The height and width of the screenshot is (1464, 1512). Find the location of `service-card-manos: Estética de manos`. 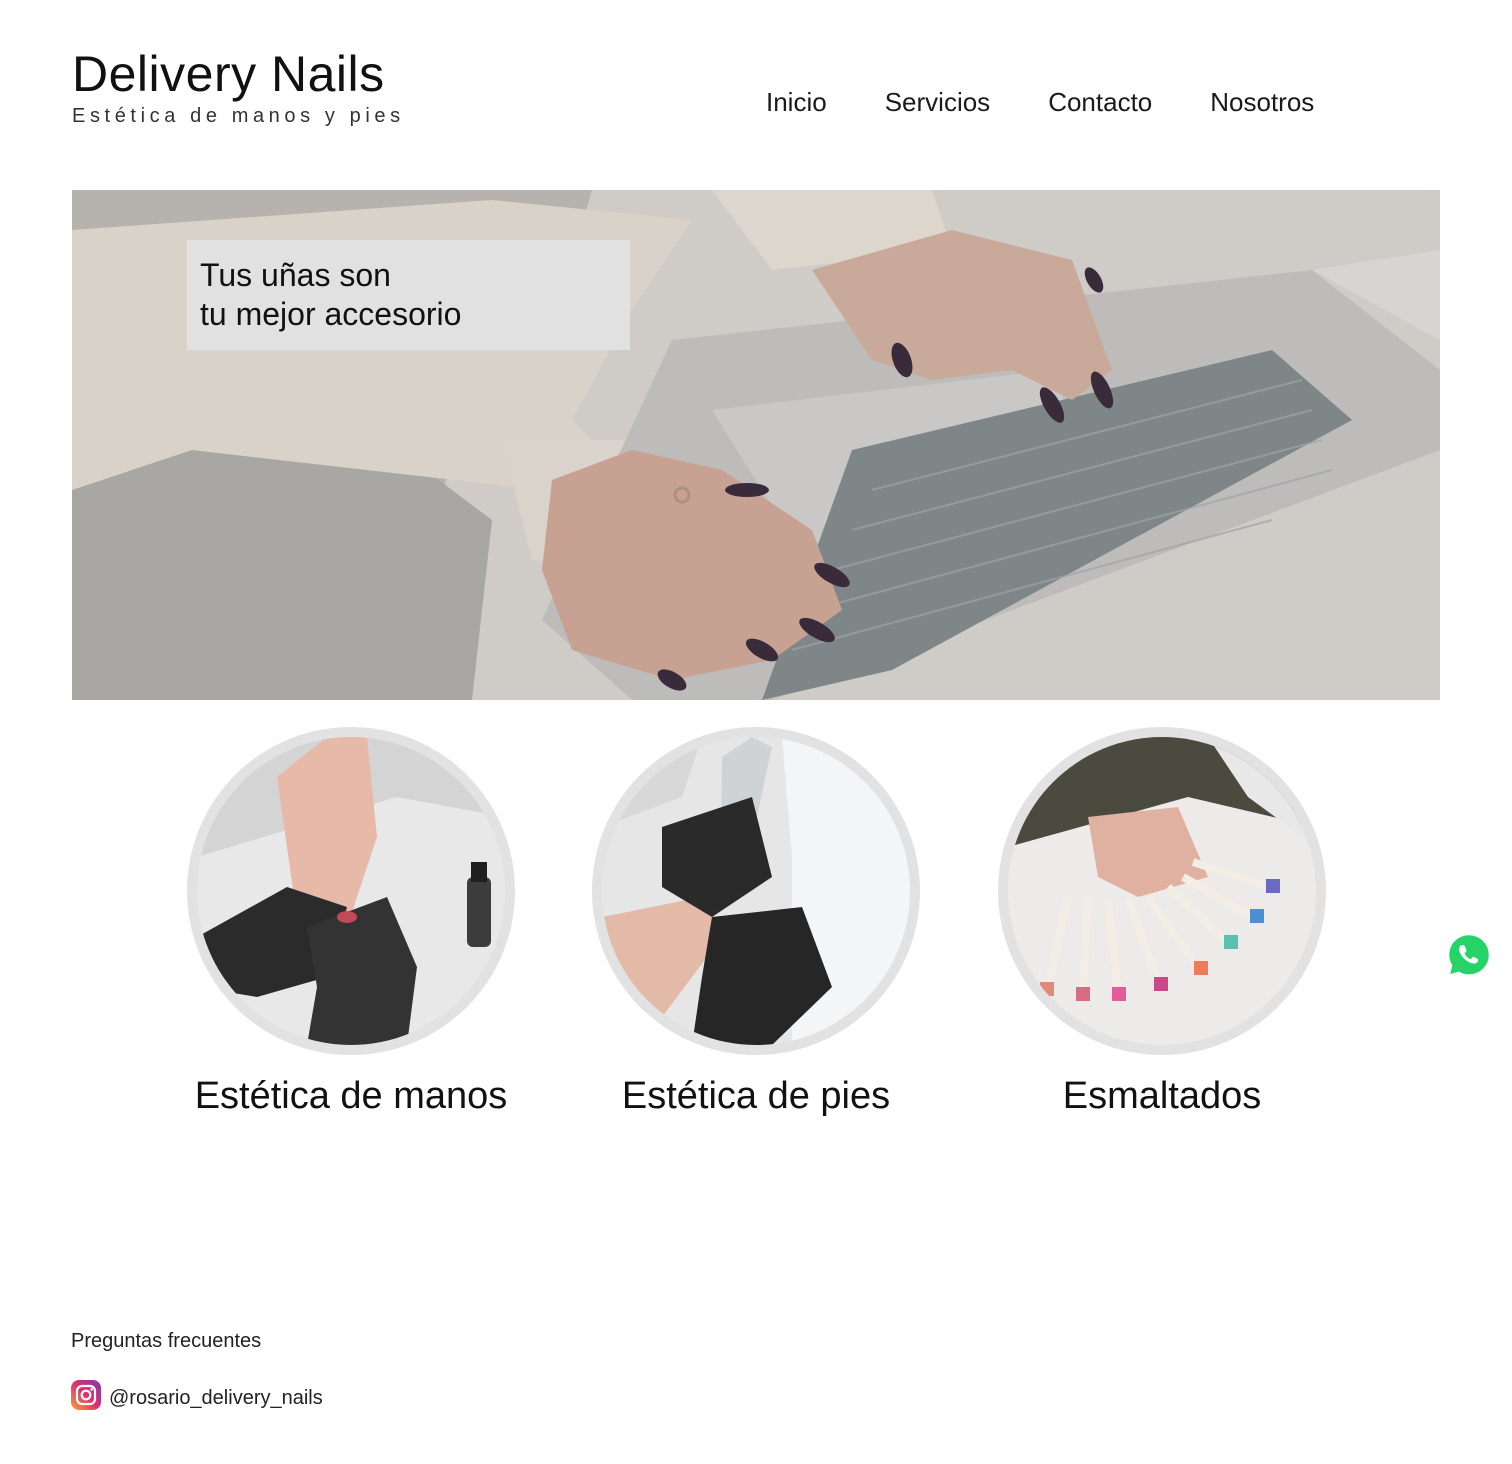

service-card-manos: Estética de manos is located at coordinates (351, 922).